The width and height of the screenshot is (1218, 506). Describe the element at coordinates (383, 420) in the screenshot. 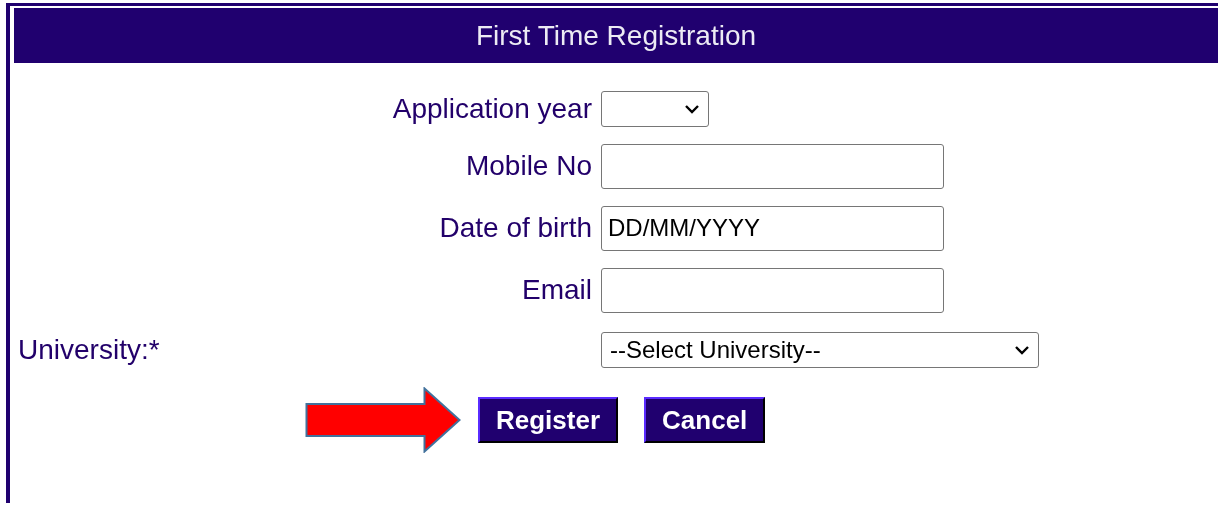

I see `arrow-icon` at that location.